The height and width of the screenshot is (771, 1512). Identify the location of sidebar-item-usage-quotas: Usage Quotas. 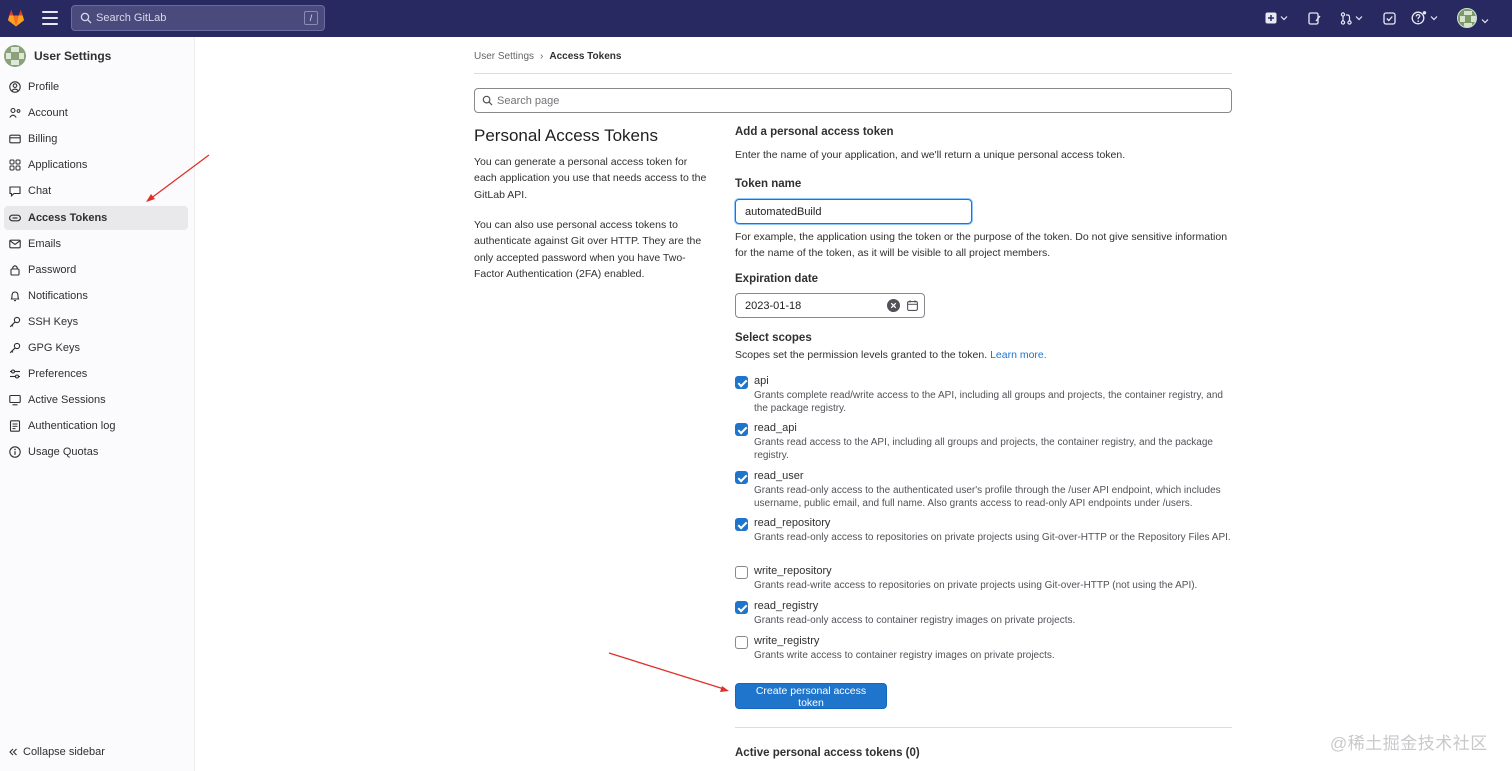
(96, 452).